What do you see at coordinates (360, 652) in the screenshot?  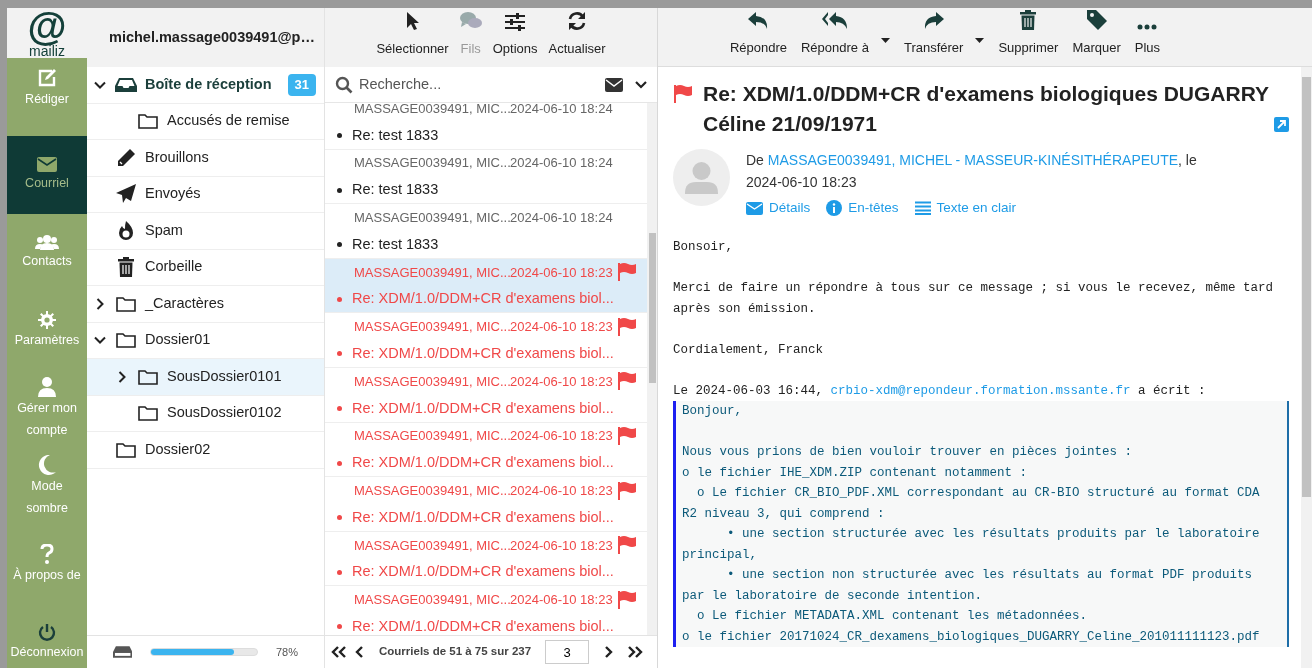 I see `previous-page-icon` at bounding box center [360, 652].